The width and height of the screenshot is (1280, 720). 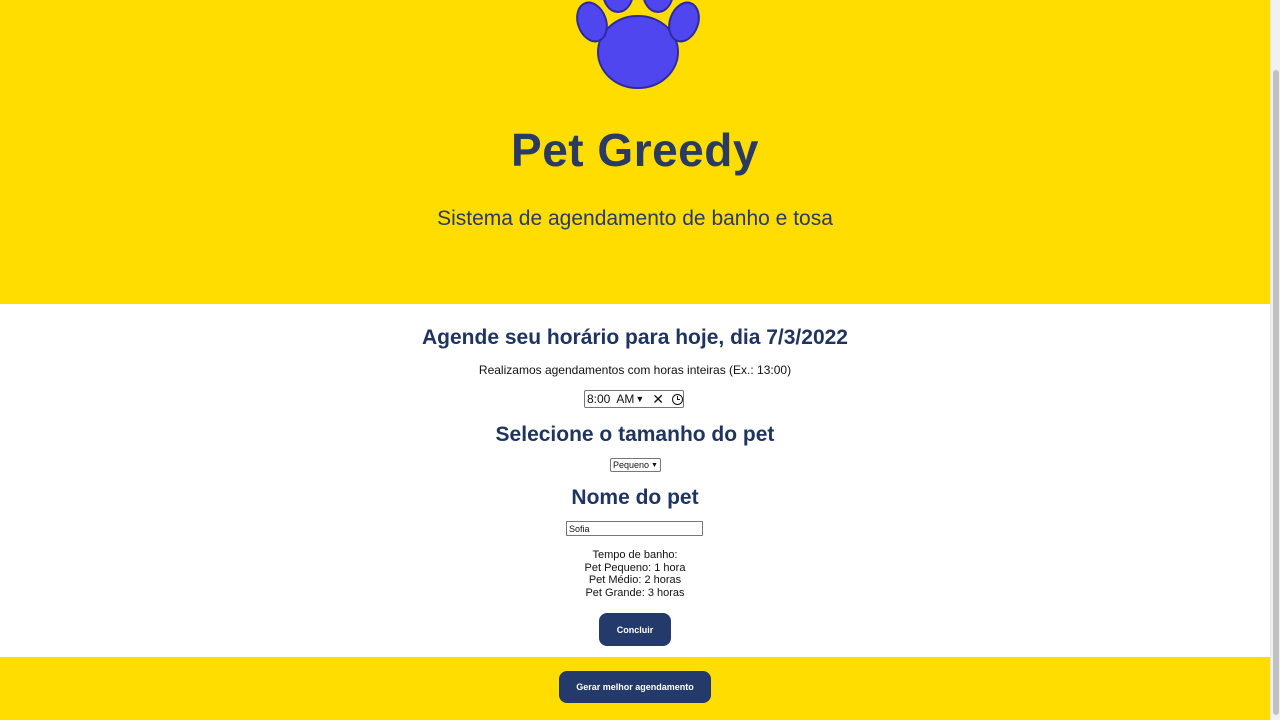 I want to click on time-value: 8:00, so click(x=598, y=399).